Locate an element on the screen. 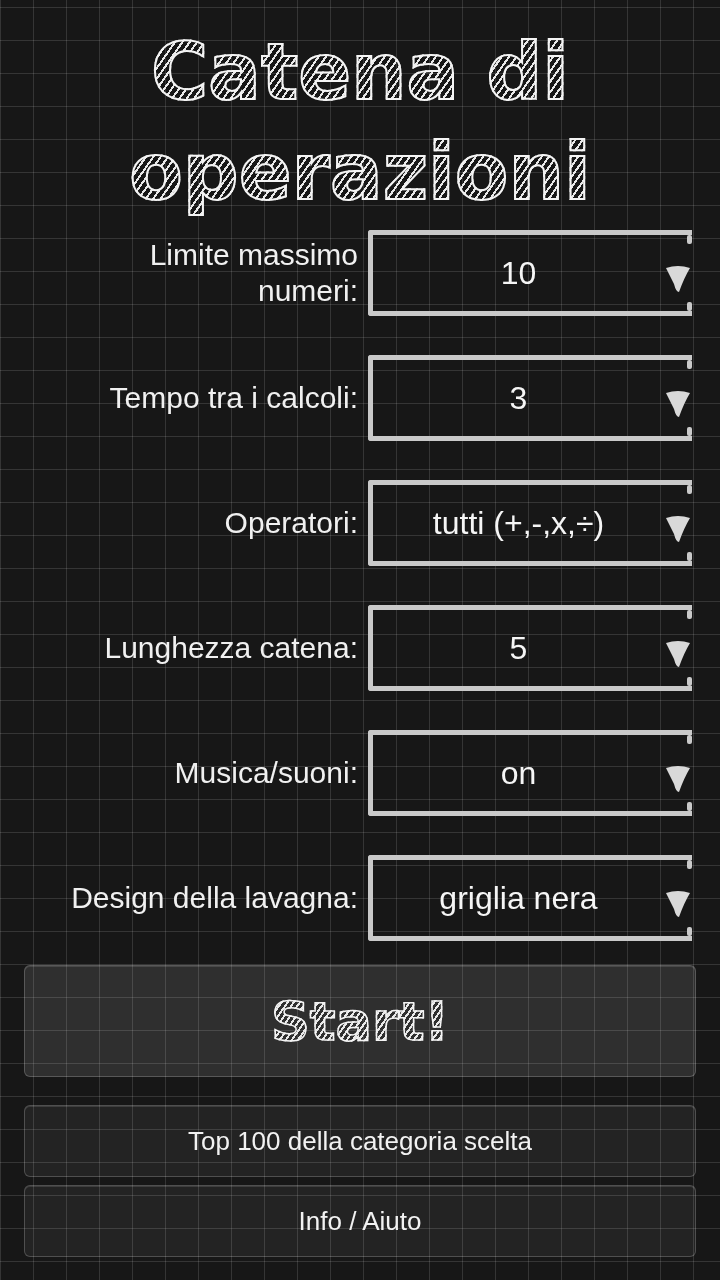 The height and width of the screenshot is (1280, 720). dropdown: griglia nera is located at coordinates (530, 898).